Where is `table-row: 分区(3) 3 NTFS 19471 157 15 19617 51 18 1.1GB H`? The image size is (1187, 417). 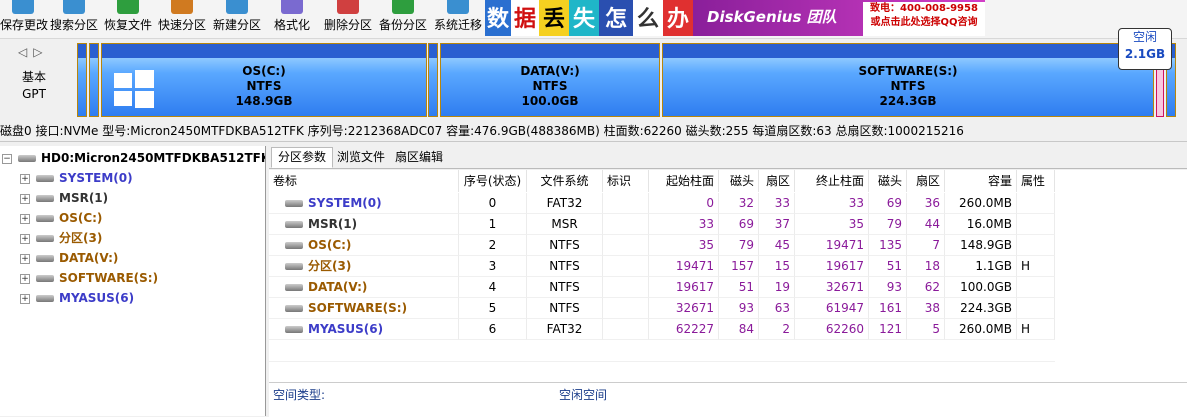
table-row: 分区(3) 3 NTFS 19471 157 15 19617 51 18 1.1GB H is located at coordinates (662, 266).